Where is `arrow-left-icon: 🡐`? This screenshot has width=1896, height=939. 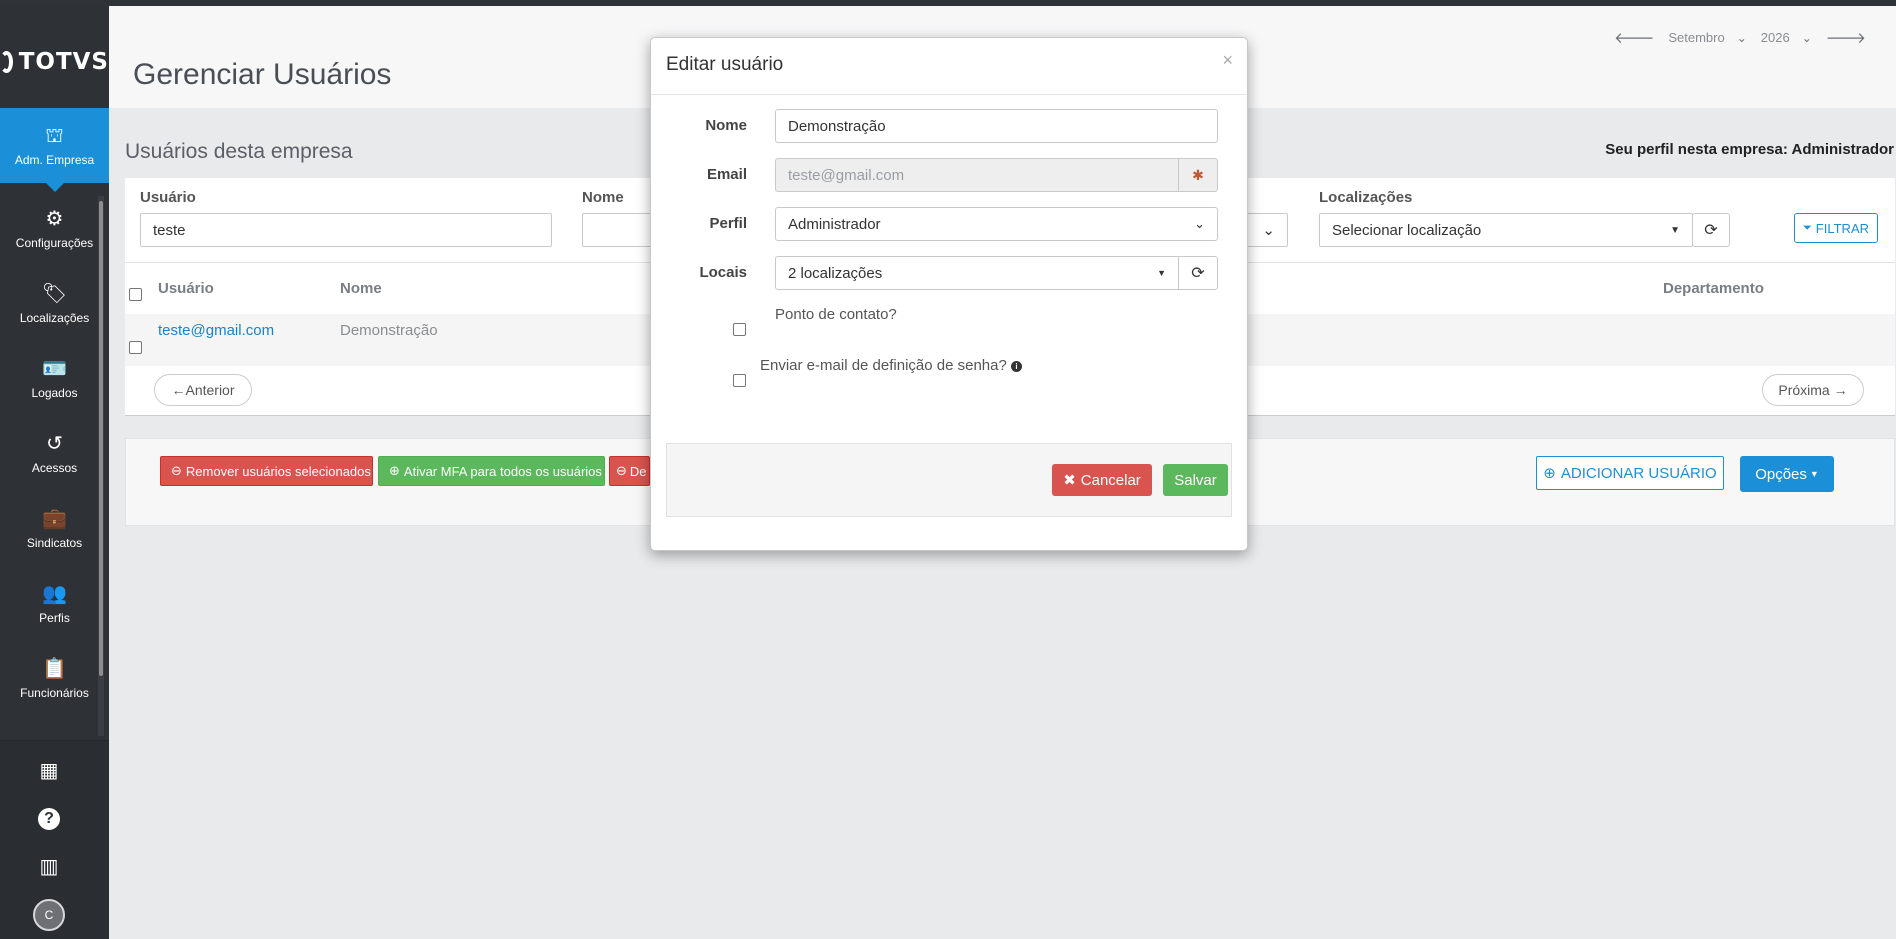 arrow-left-icon: 🡐 is located at coordinates (1634, 37).